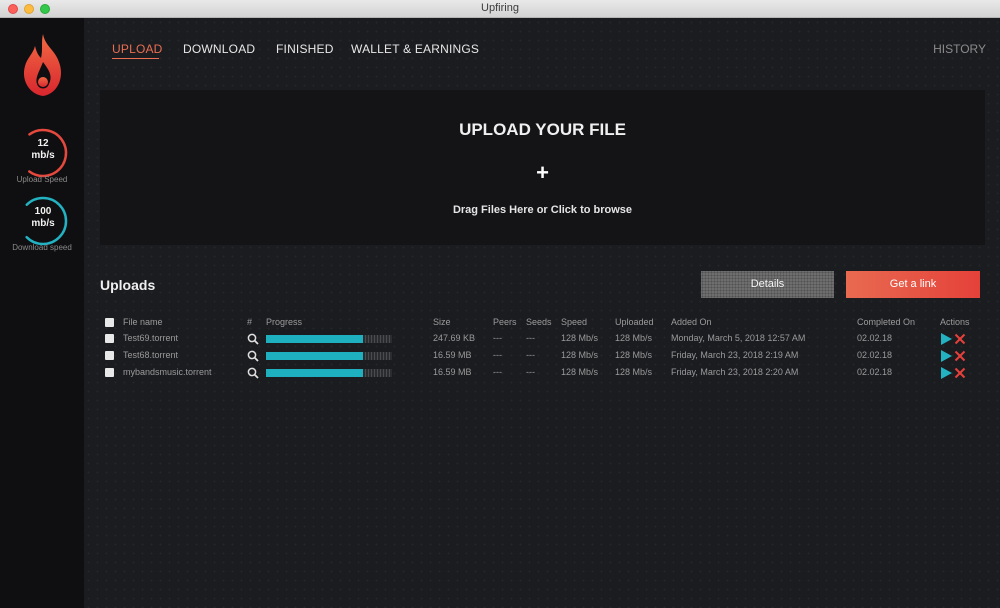 The image size is (1000, 608). I want to click on col-number: #, so click(250, 322).